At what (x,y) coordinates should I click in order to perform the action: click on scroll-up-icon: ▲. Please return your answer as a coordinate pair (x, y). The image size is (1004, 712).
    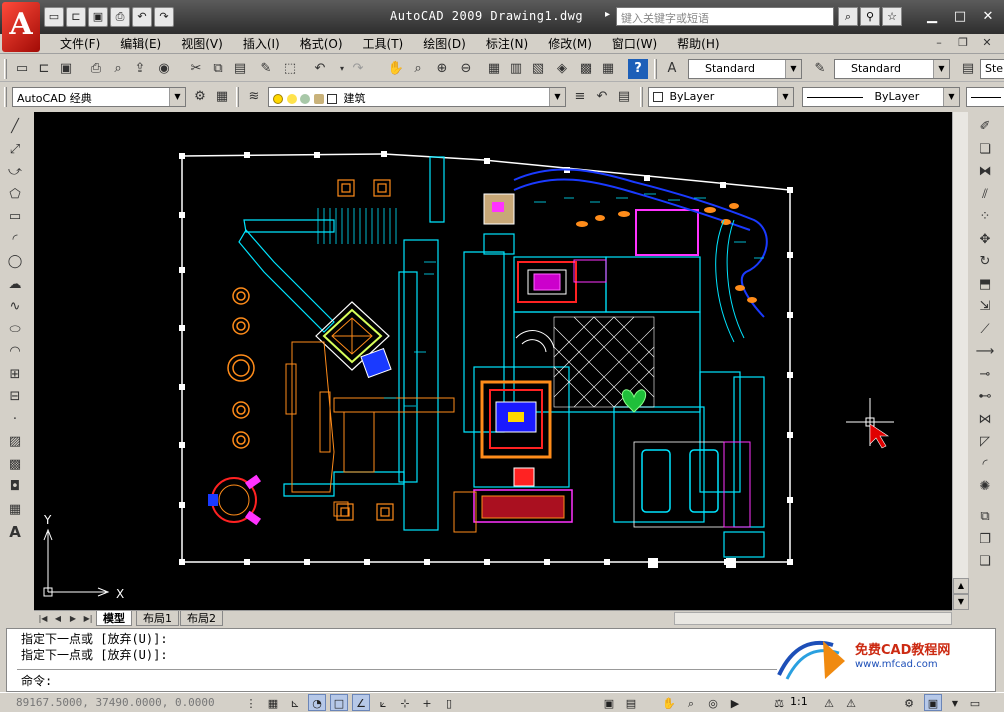
    Looking at the image, I should click on (961, 586).